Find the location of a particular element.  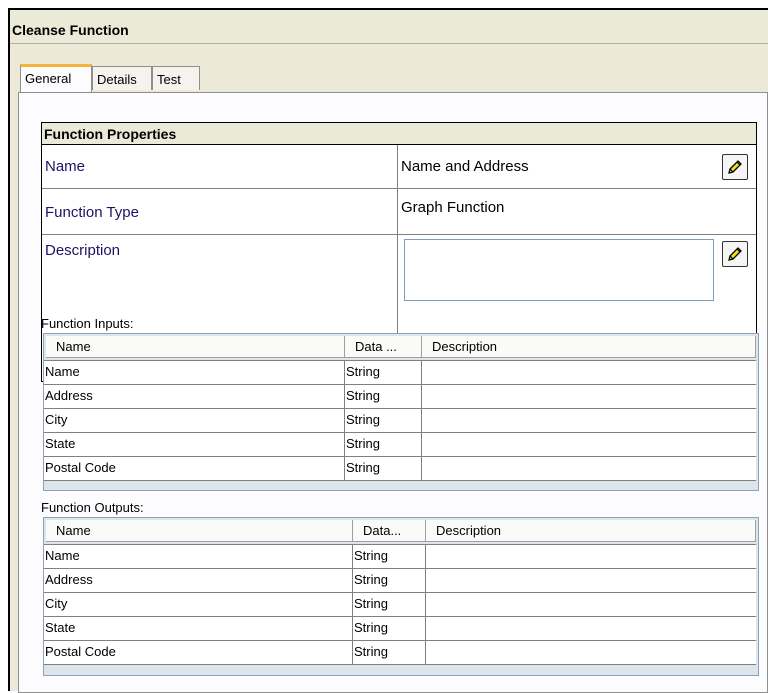

property-label: Name is located at coordinates (220, 166).